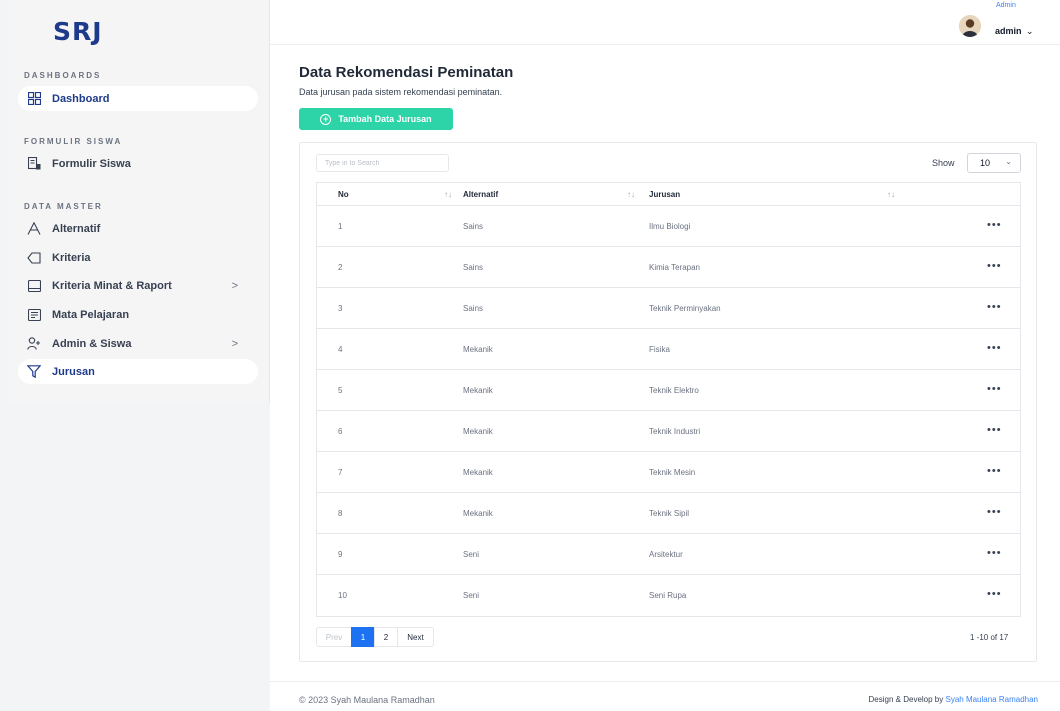 The image size is (1060, 711). What do you see at coordinates (665, 22) in the screenshot?
I see `top-bar: Admin admin ⌄` at bounding box center [665, 22].